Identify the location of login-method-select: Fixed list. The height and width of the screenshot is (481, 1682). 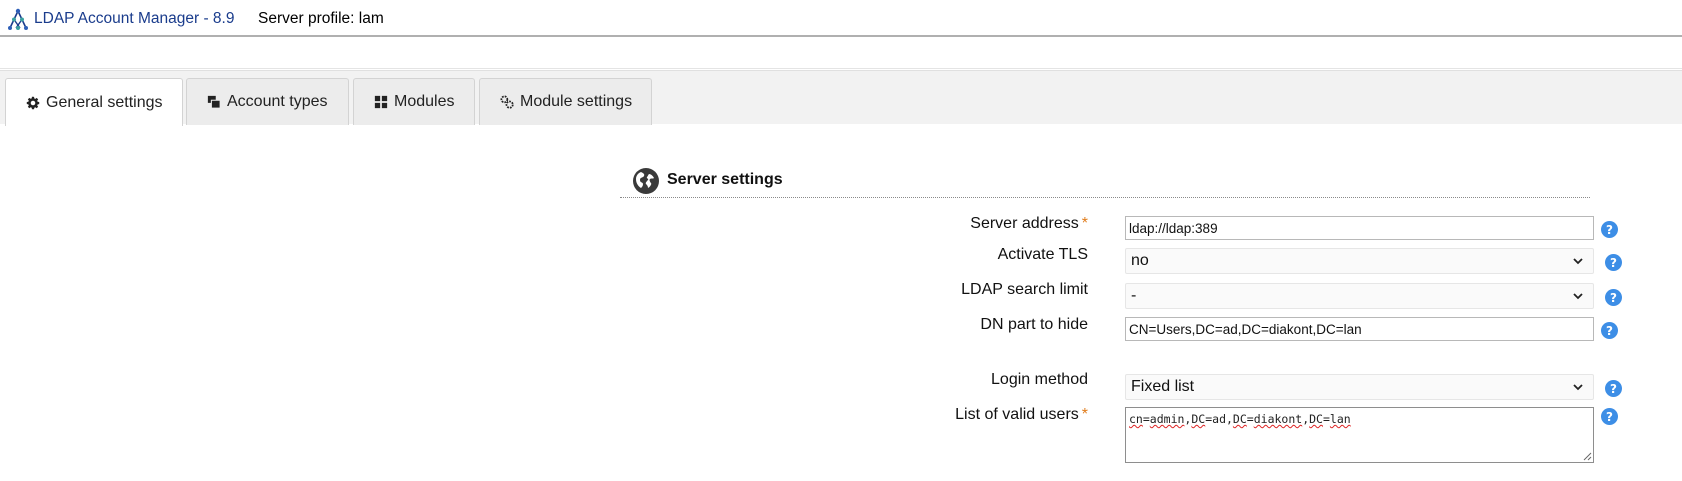
(1359, 387).